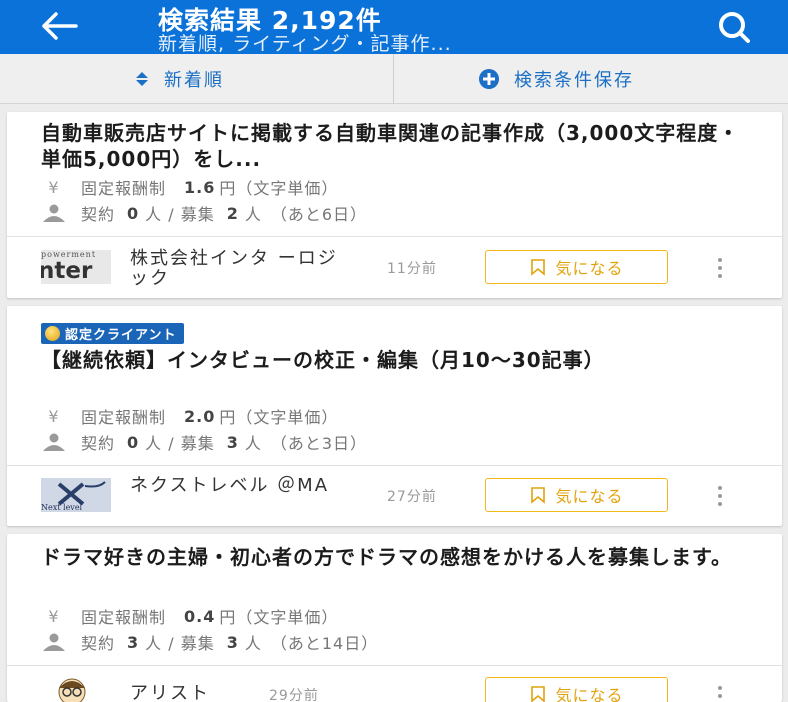 The width and height of the screenshot is (788, 702). Describe the element at coordinates (306, 443) in the screenshot. I see `remaining-days: 人 （あと3日）` at that location.